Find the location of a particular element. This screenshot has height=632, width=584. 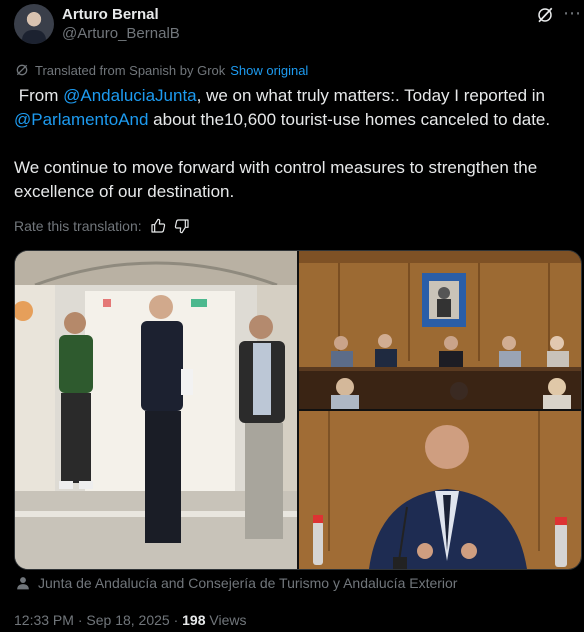

translation-note: Translated from Spanish by Grok is located at coordinates (130, 70).